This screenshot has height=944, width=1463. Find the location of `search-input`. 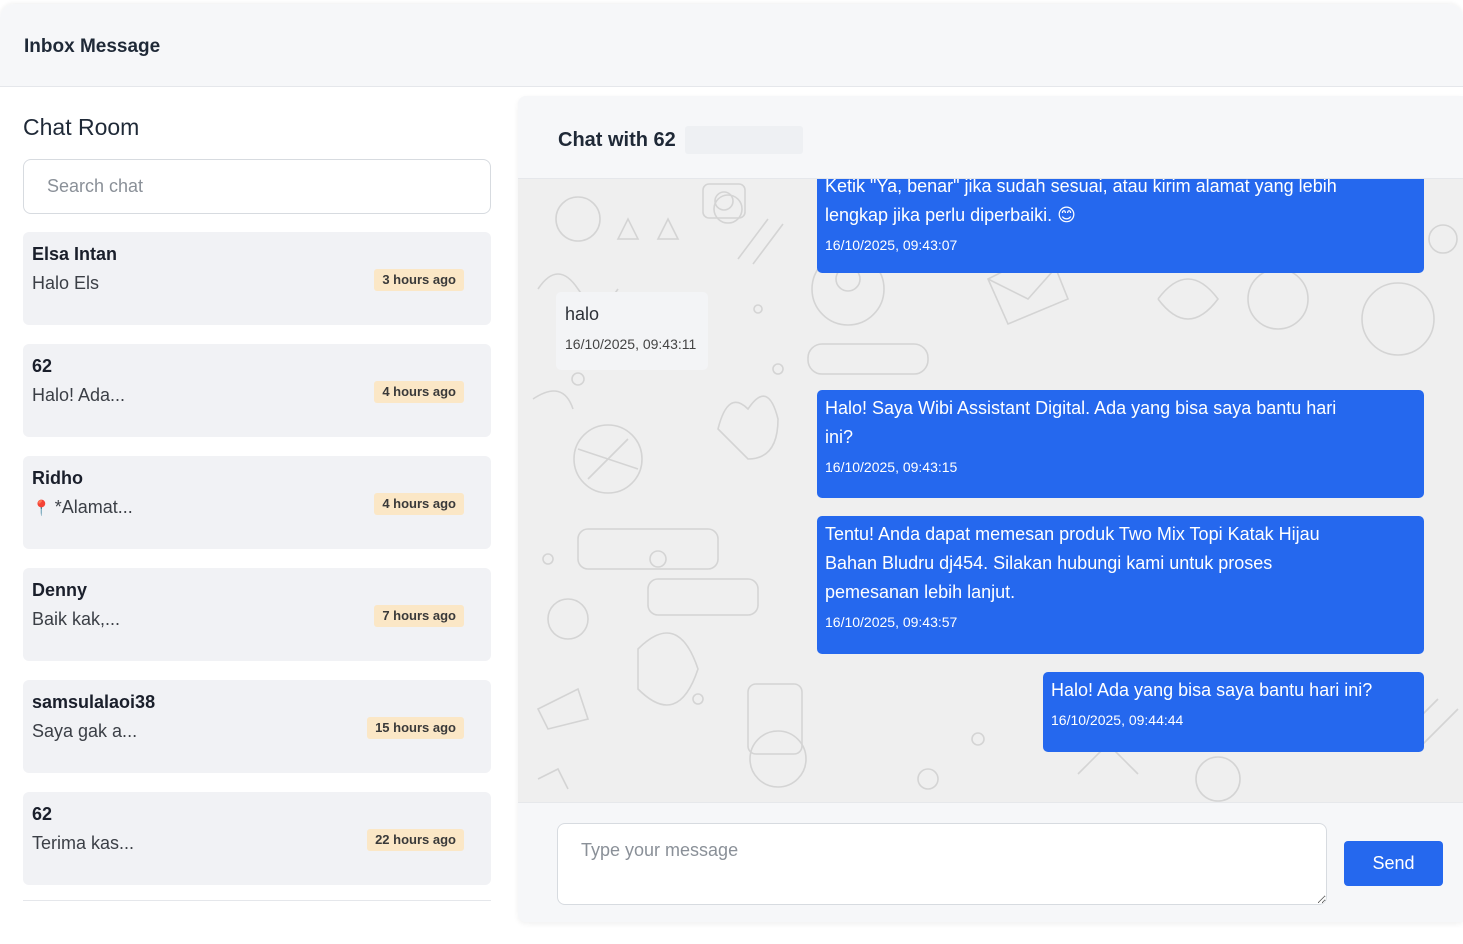

search-input is located at coordinates (257, 186).